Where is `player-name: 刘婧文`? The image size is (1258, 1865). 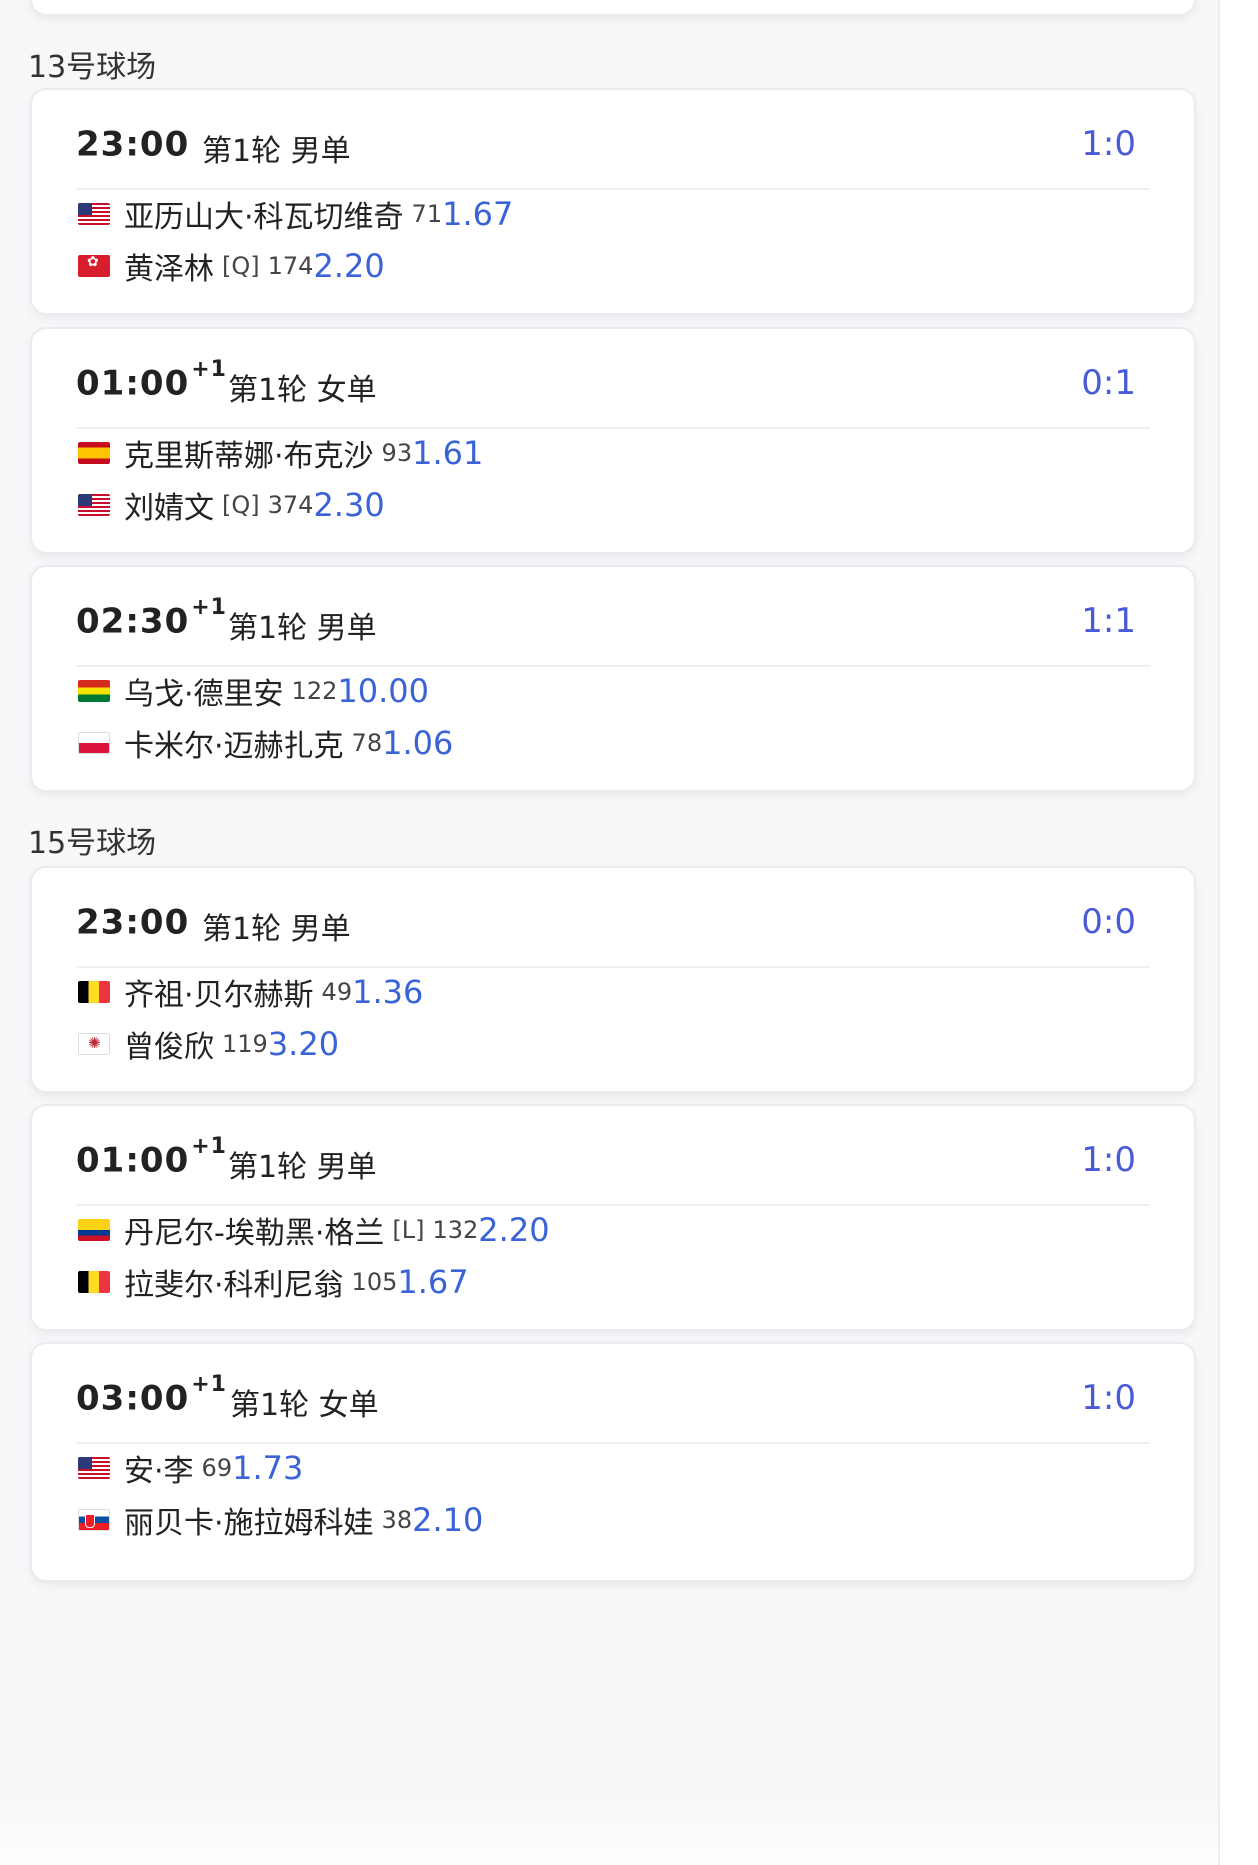 player-name: 刘婧文 is located at coordinates (169, 508).